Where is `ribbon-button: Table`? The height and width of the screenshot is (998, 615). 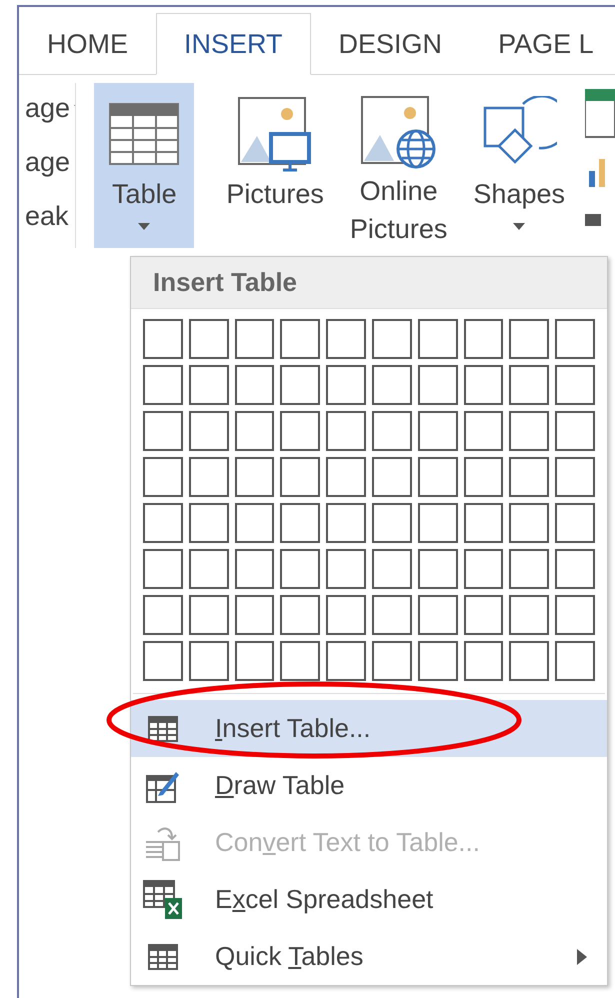 ribbon-button: Table is located at coordinates (144, 165).